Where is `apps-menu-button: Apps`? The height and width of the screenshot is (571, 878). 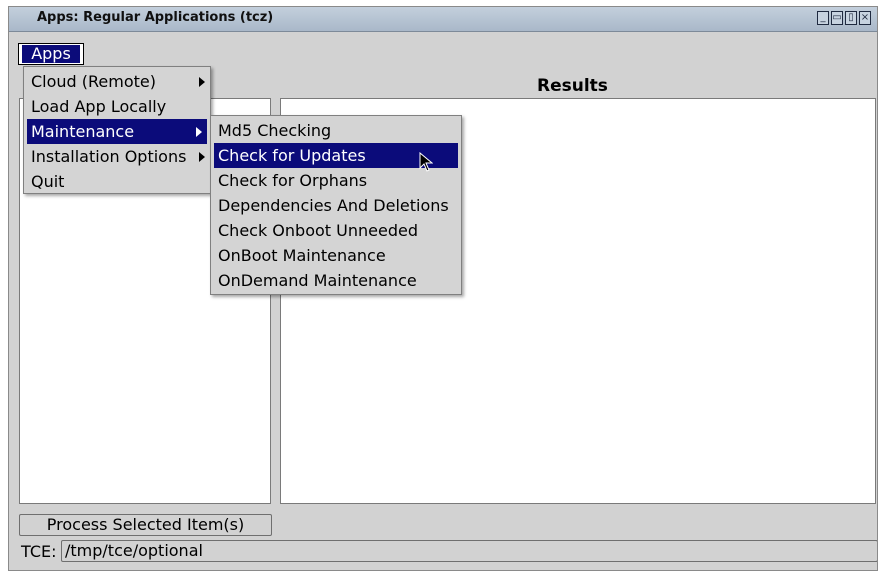
apps-menu-button: Apps is located at coordinates (51, 54).